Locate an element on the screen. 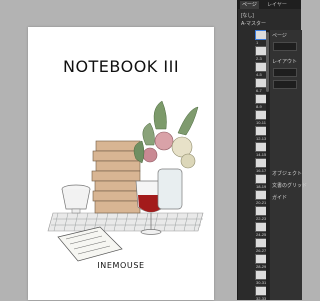 The height and width of the screenshot is (301, 320). props-object-label: オブジェクト is located at coordinates (287, 174).